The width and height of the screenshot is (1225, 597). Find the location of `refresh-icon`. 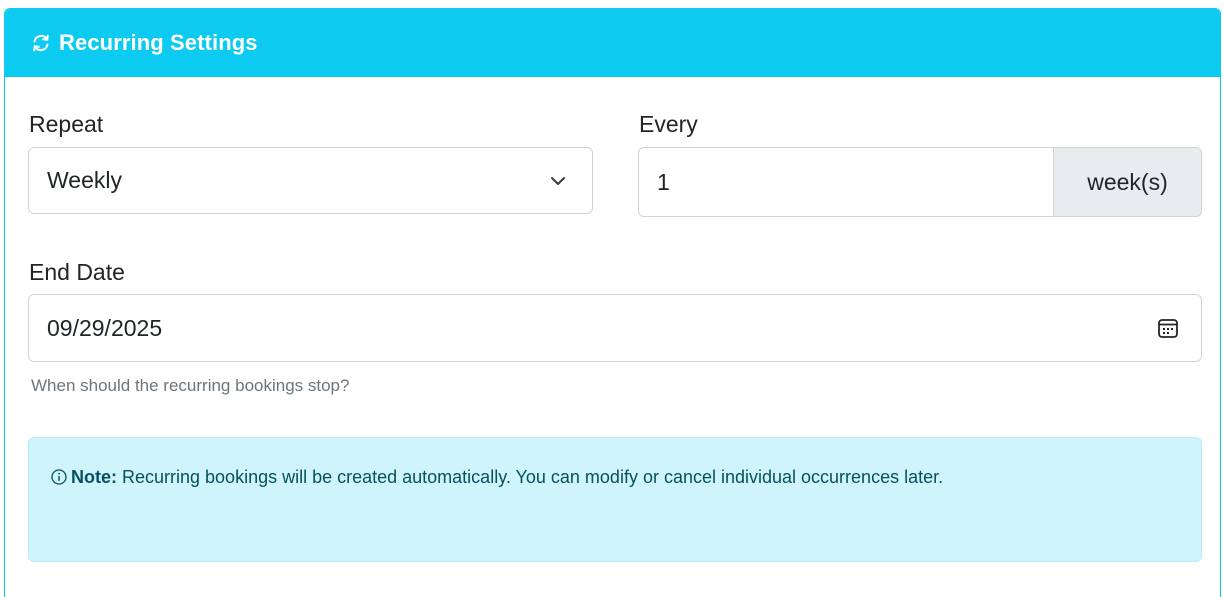

refresh-icon is located at coordinates (41, 43).